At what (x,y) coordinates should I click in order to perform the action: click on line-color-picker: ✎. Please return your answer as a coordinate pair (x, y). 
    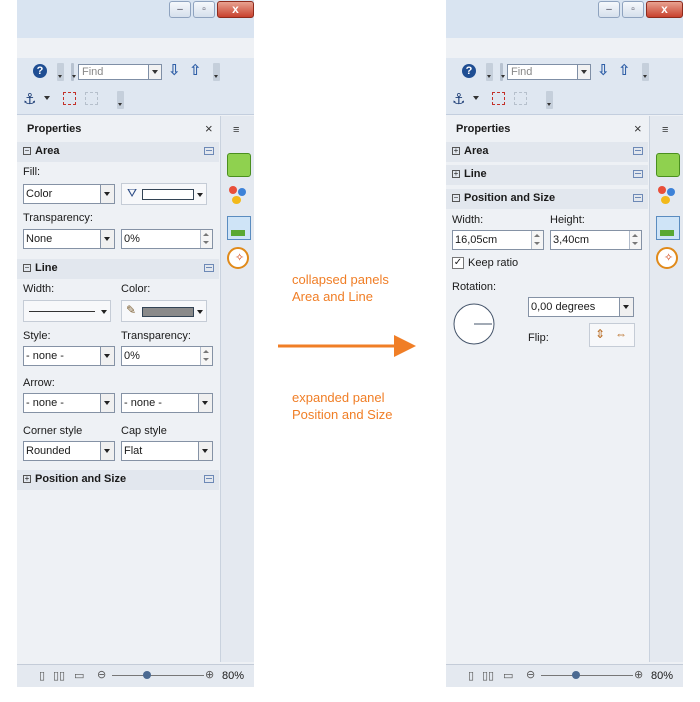
    Looking at the image, I should click on (164, 311).